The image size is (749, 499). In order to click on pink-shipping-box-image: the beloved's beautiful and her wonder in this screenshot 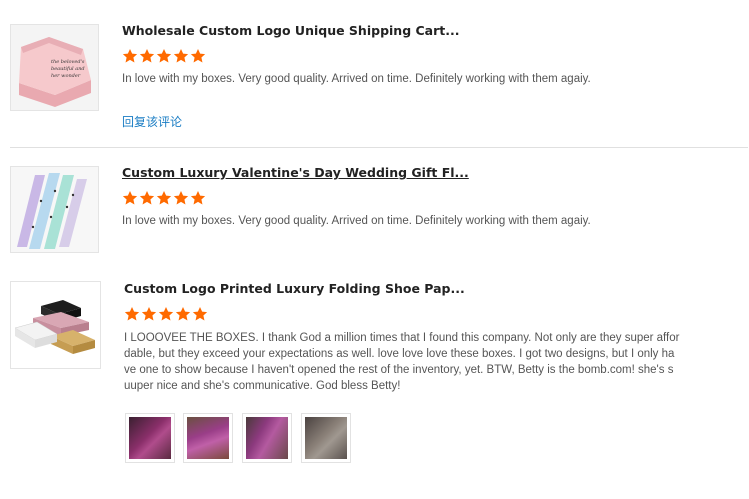, I will do `click(54, 67)`.